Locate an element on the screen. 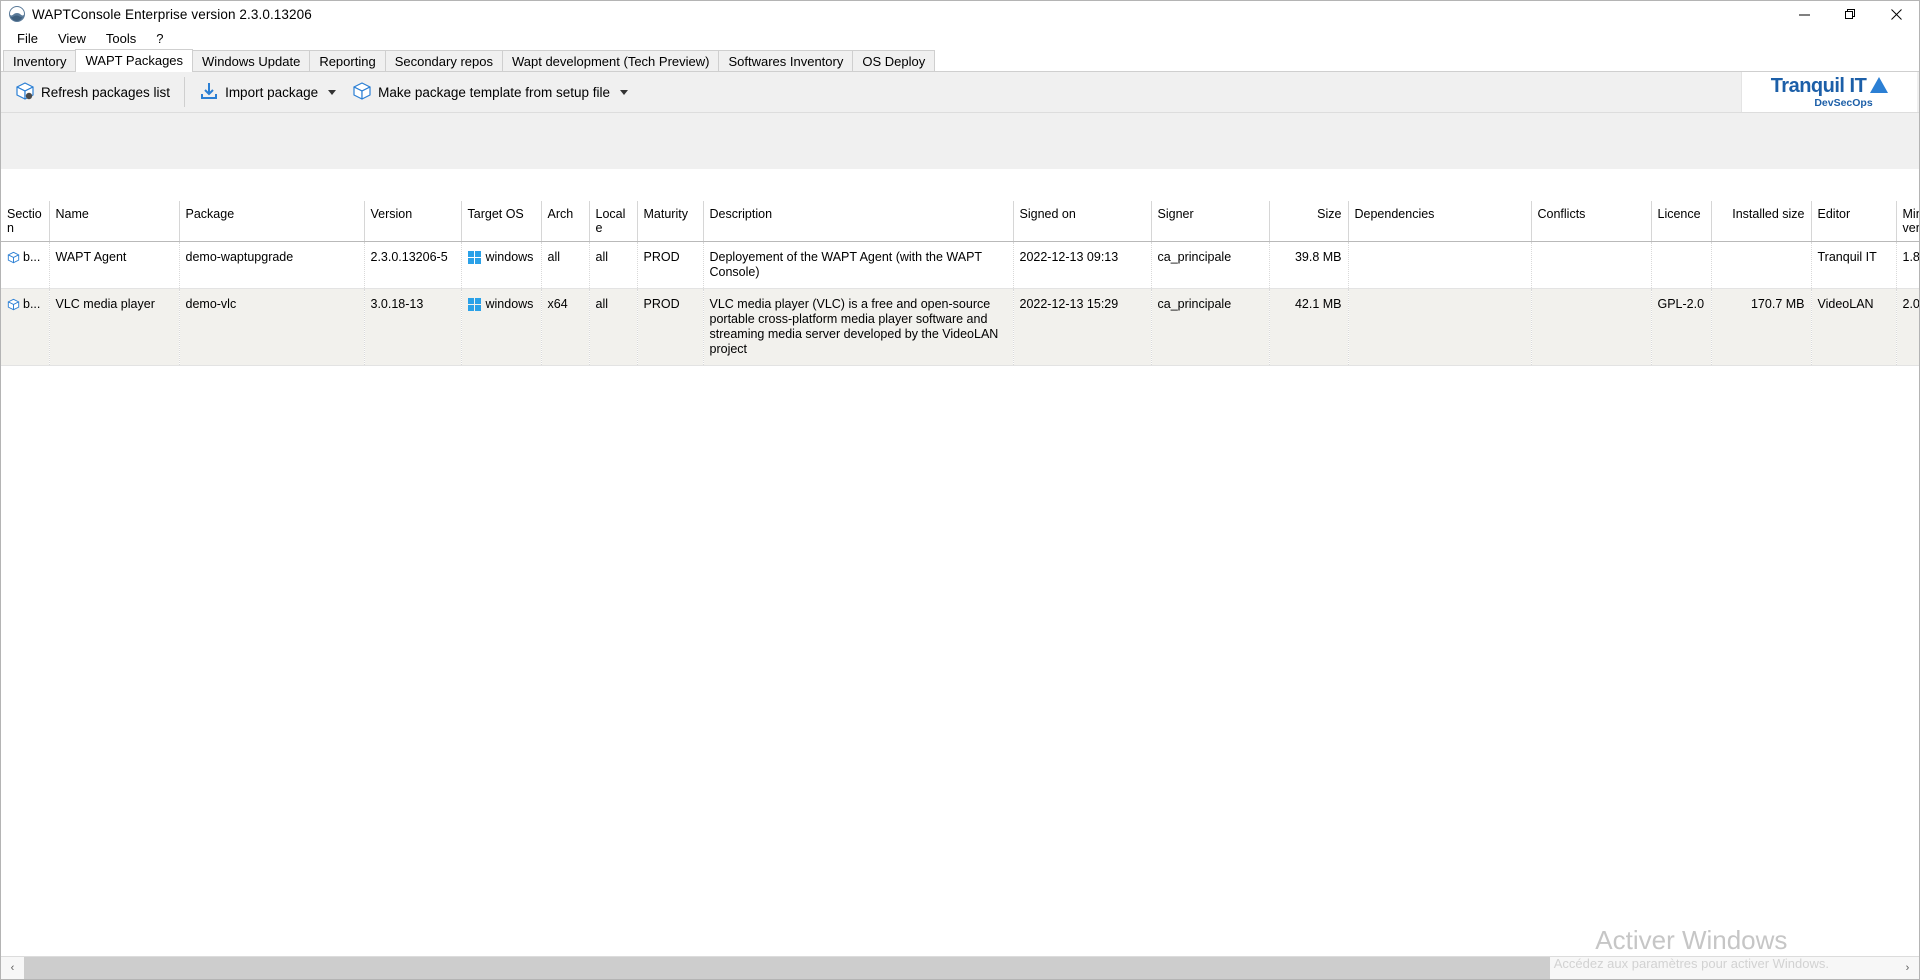 Image resolution: width=1920 pixels, height=980 pixels. refresh-packages-list-button: Refresh packages list is located at coordinates (92, 92).